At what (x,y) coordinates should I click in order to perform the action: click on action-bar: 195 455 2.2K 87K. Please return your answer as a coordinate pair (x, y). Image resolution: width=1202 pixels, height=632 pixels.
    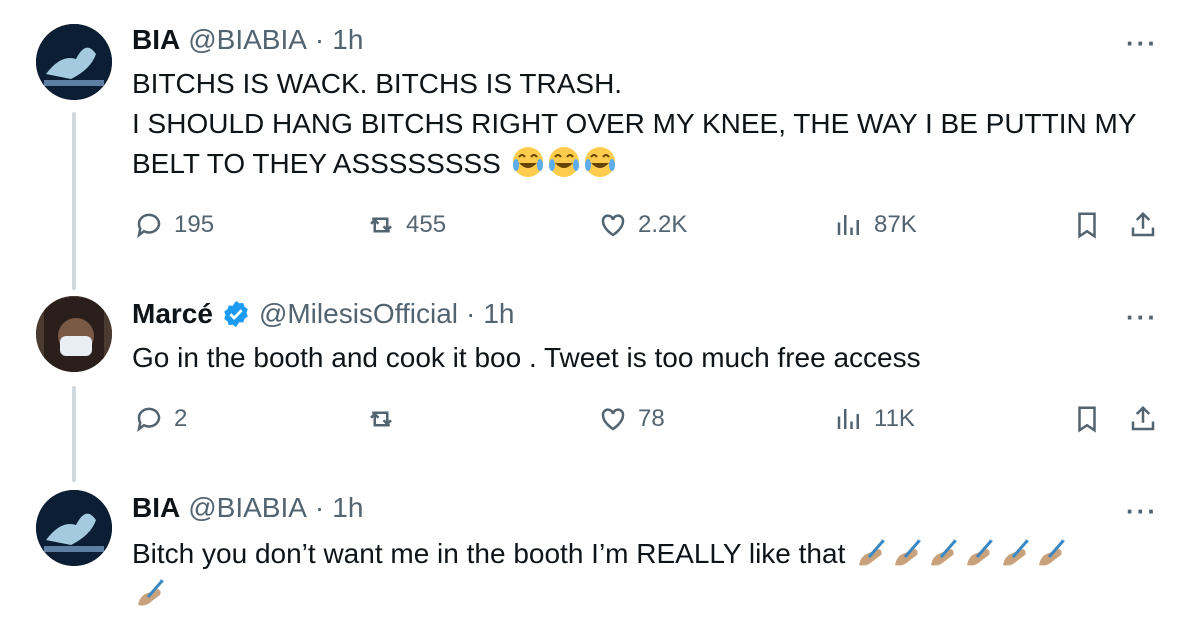
    Looking at the image, I should click on (652, 232).